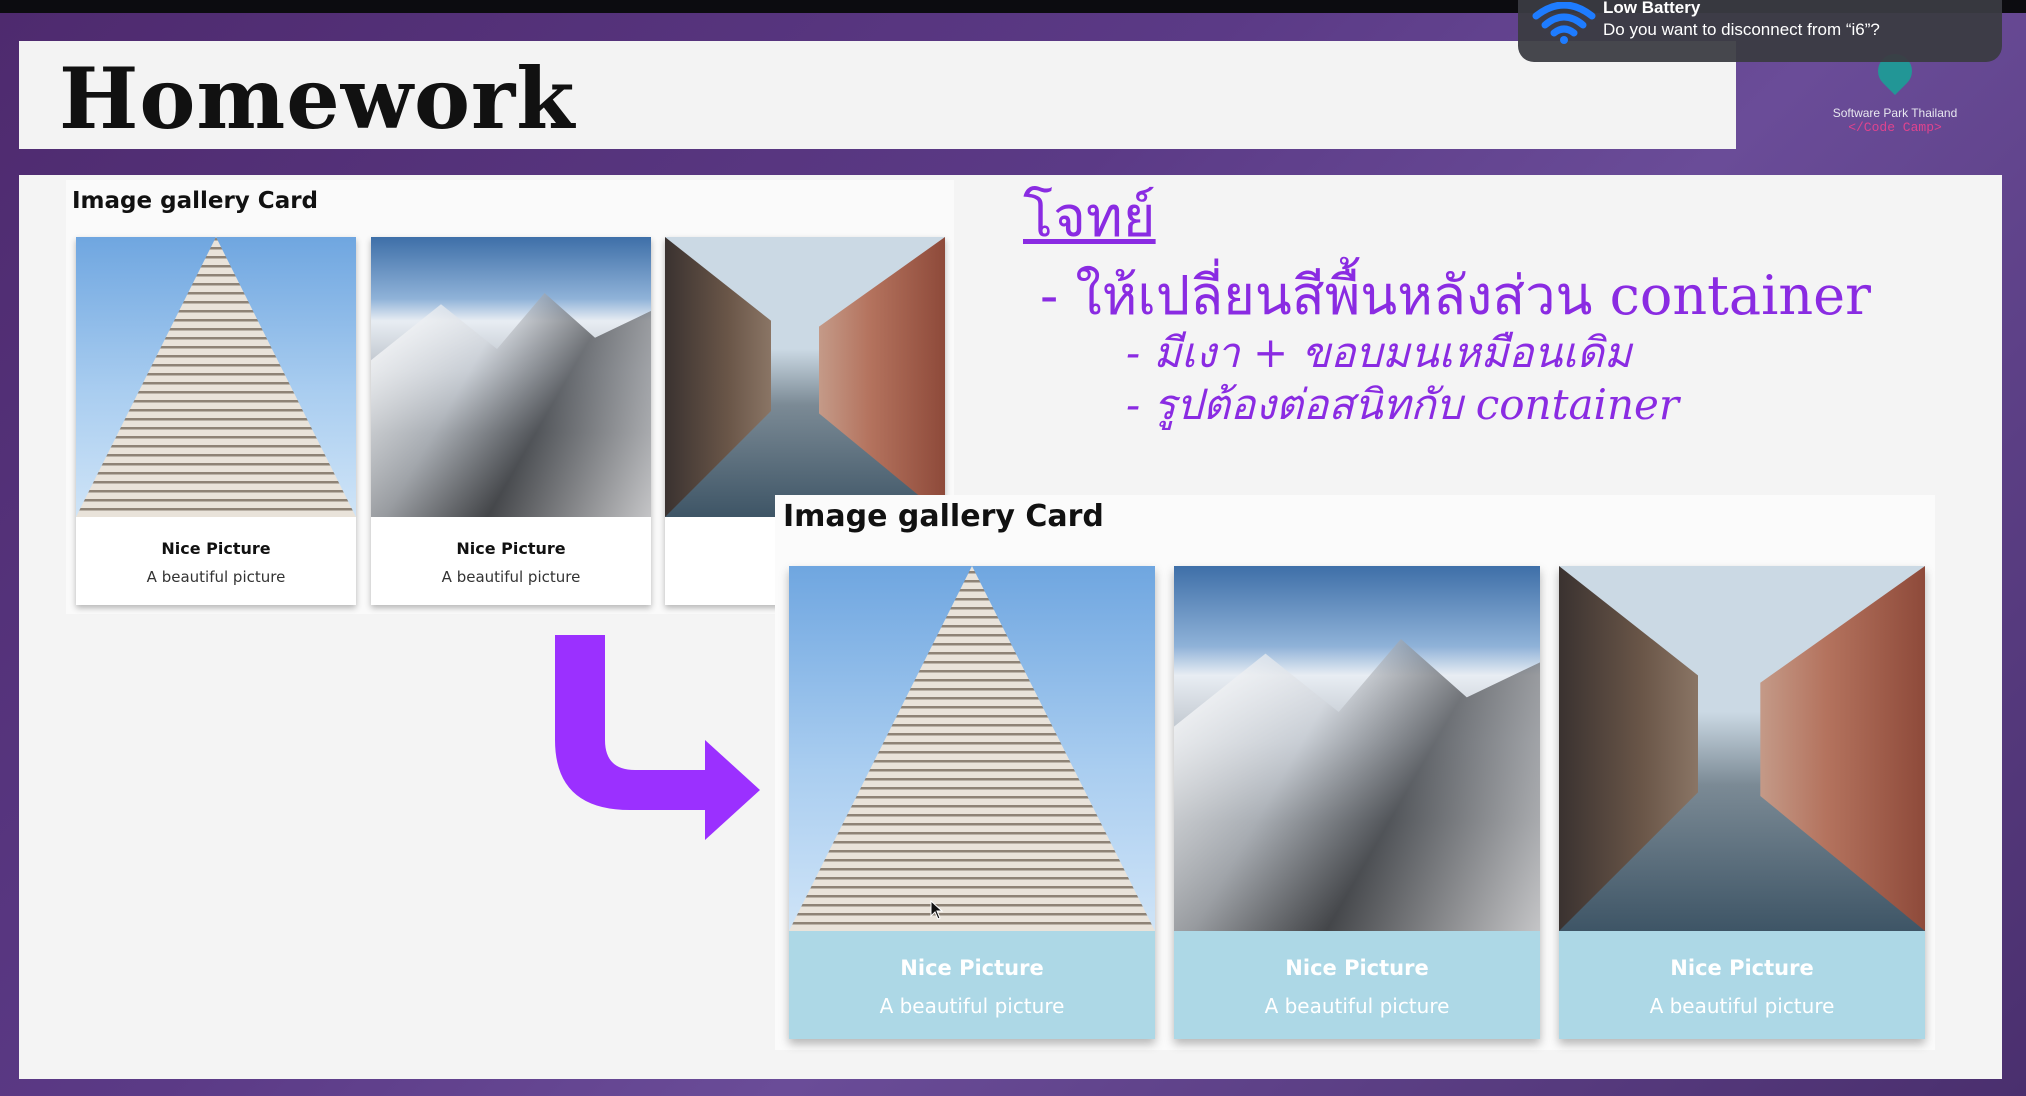 The image size is (2026, 1096). Describe the element at coordinates (317, 98) in the screenshot. I see `slide-title: Homework` at that location.